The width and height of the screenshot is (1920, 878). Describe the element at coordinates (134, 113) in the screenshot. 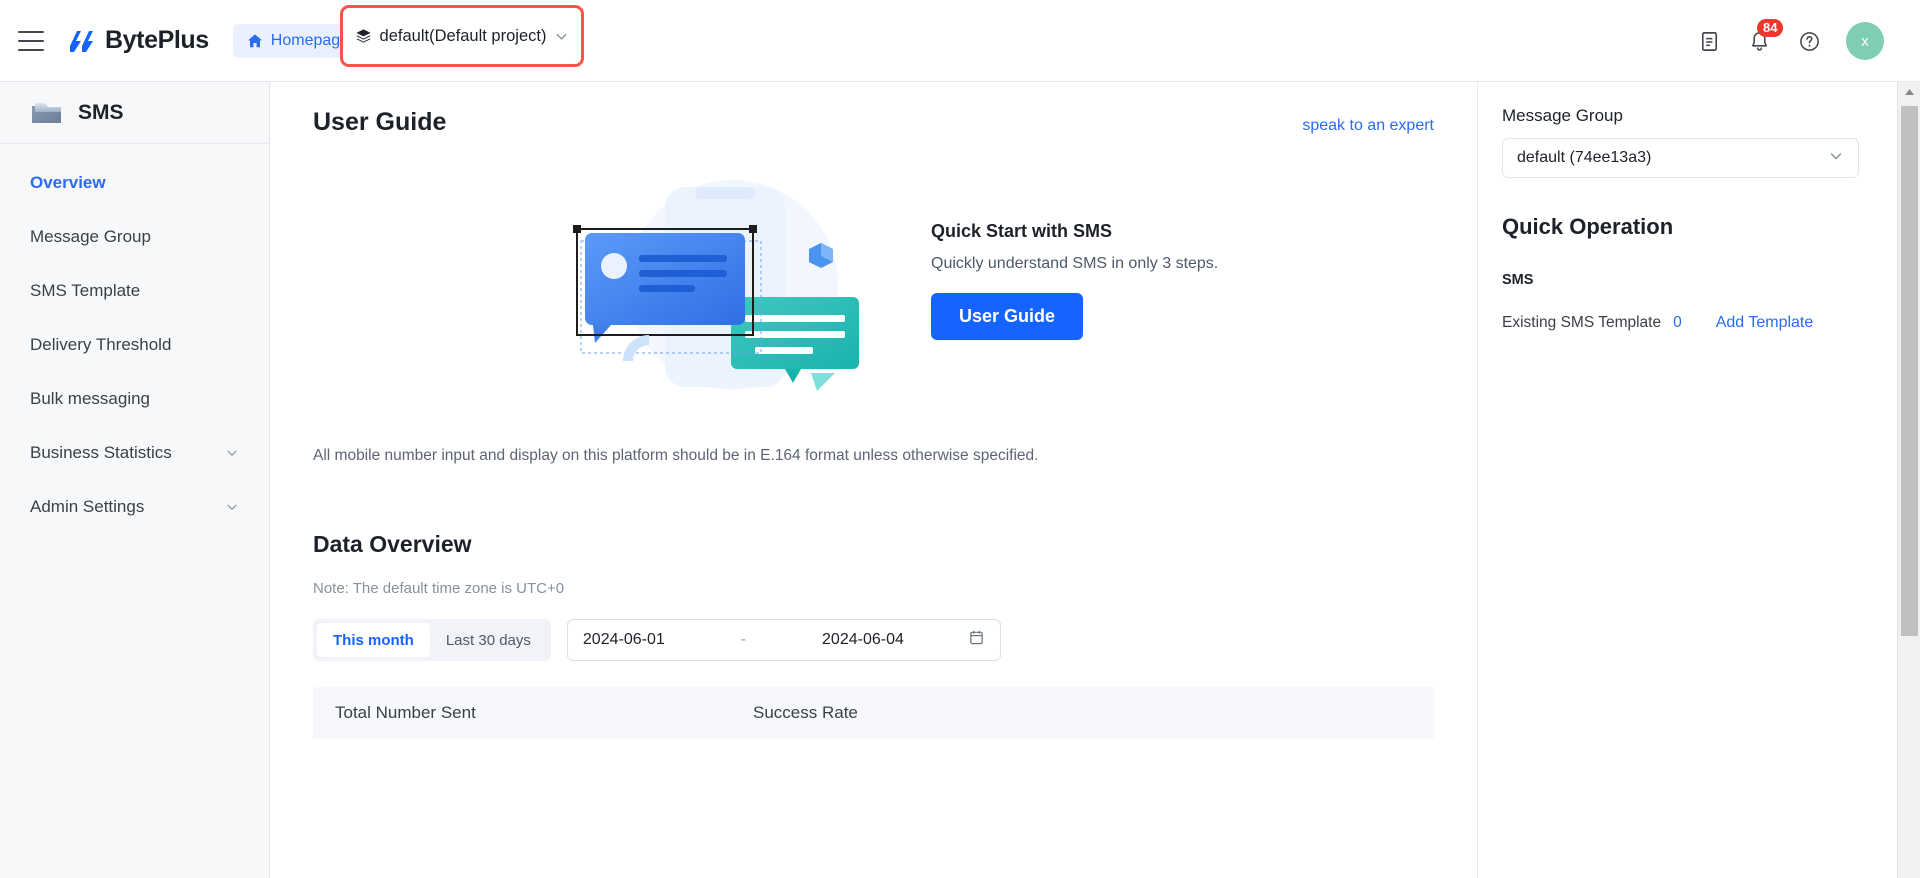

I see `sidebar-product-header: SMS` at that location.